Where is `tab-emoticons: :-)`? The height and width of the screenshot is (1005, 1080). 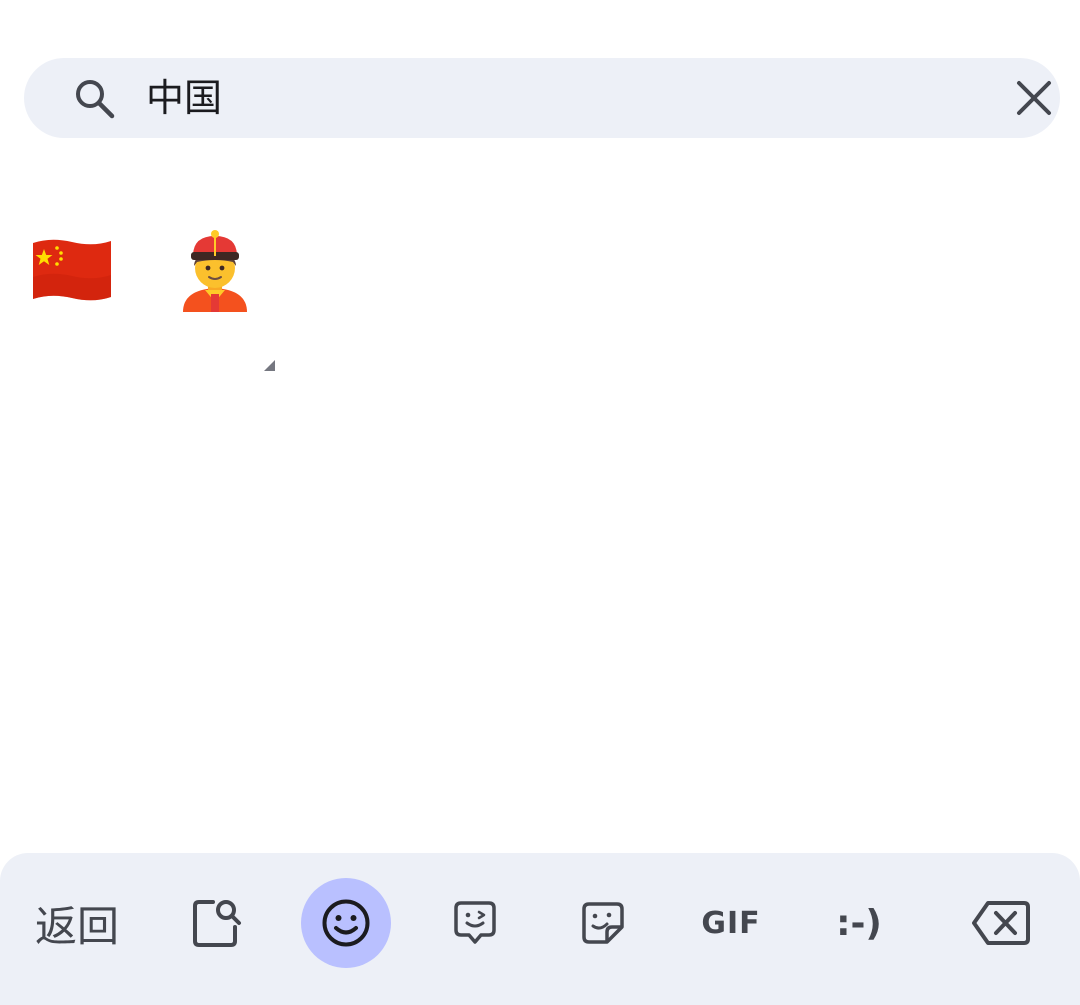
tab-emoticons: :-) is located at coordinates (859, 923).